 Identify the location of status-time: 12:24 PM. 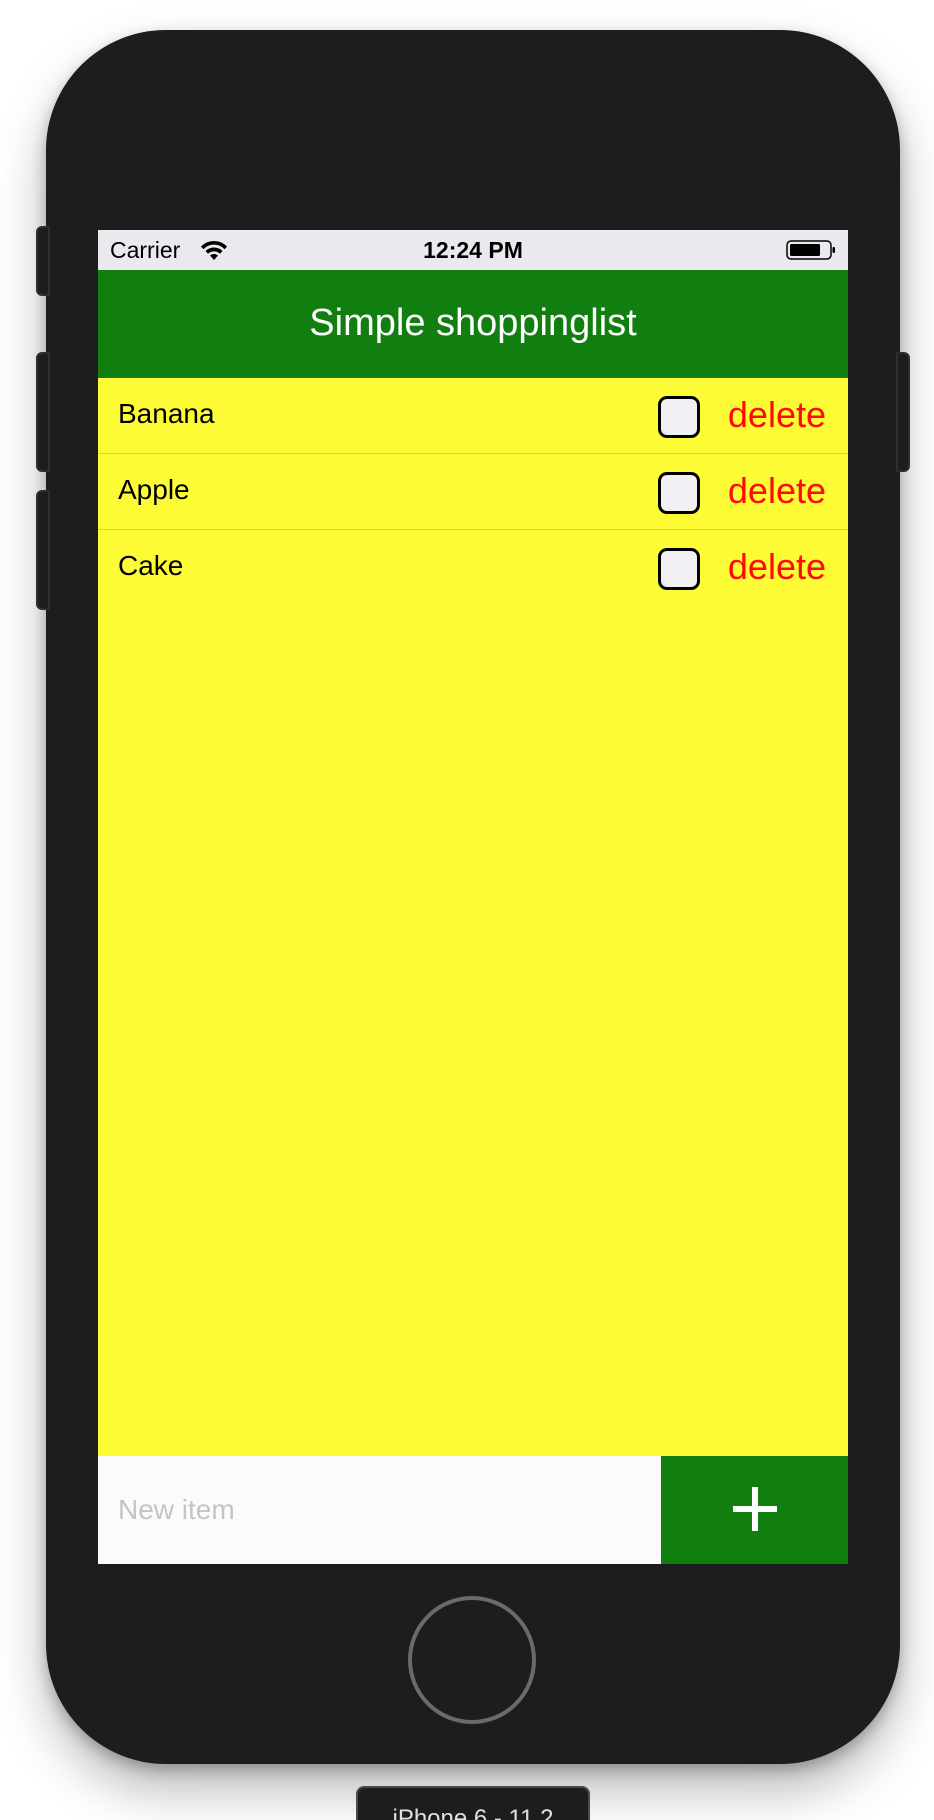
(473, 250).